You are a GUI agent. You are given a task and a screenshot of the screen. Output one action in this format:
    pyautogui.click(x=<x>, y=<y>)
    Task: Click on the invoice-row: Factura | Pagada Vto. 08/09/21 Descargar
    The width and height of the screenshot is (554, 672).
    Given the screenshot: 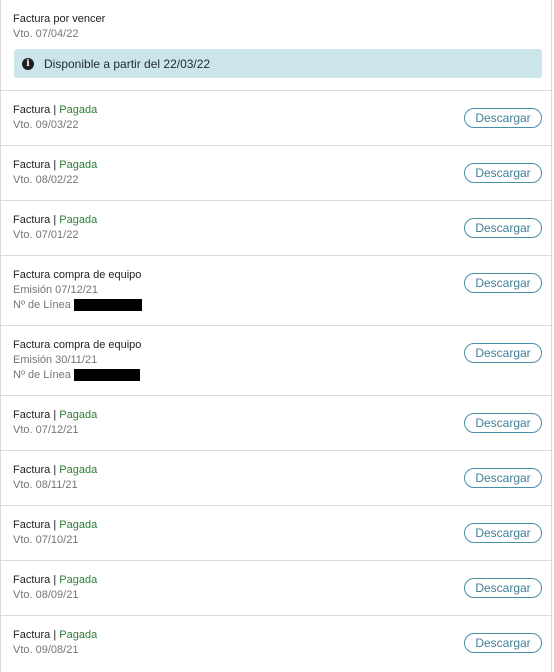 What is the action you would take?
    pyautogui.click(x=276, y=587)
    